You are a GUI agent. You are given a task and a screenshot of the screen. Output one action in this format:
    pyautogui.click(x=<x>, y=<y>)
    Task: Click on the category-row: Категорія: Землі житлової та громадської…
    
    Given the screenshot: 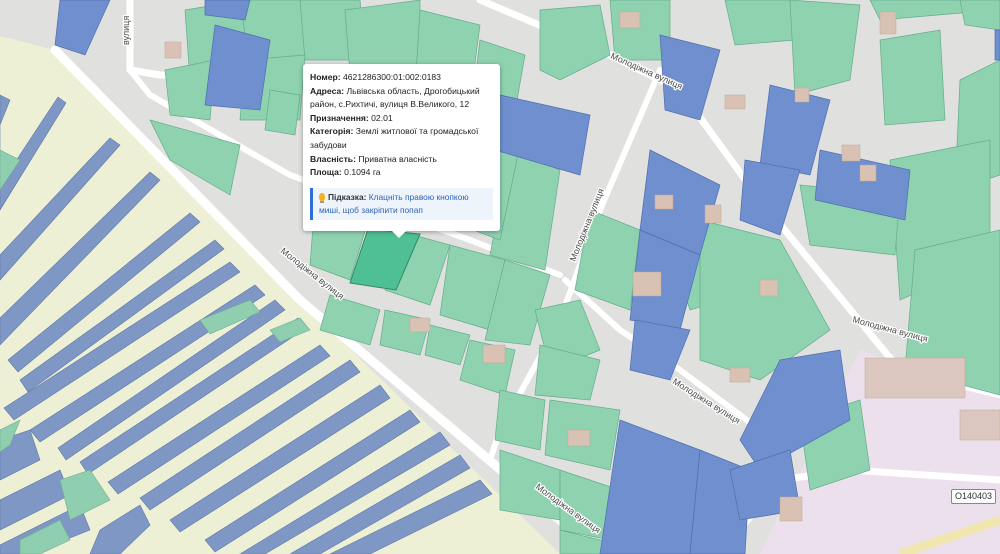 What is the action you would take?
    pyautogui.click(x=401, y=138)
    